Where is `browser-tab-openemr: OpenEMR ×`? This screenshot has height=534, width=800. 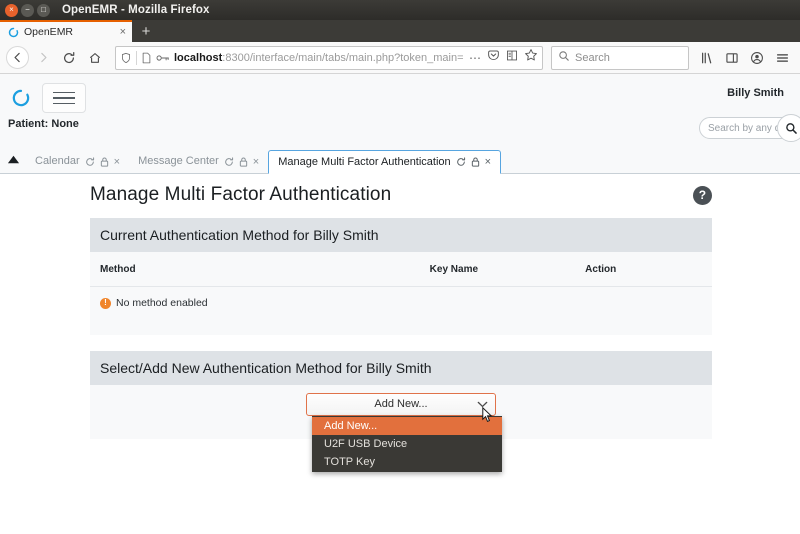
browser-tab-openemr: OpenEMR × is located at coordinates (66, 31).